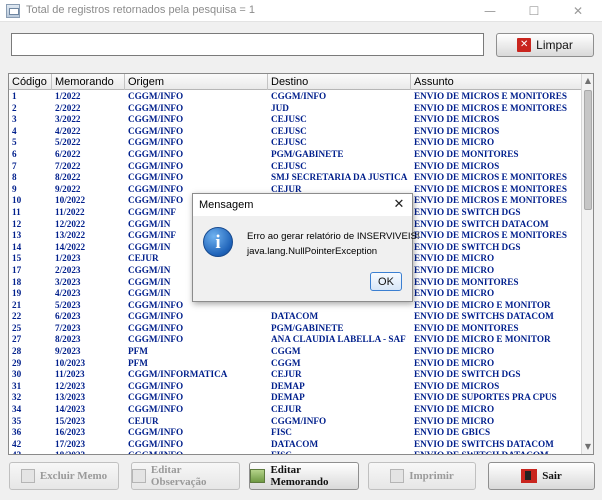 The width and height of the screenshot is (602, 500). Describe the element at coordinates (17, 223) in the screenshot. I see `cell-codigo: 12` at that location.